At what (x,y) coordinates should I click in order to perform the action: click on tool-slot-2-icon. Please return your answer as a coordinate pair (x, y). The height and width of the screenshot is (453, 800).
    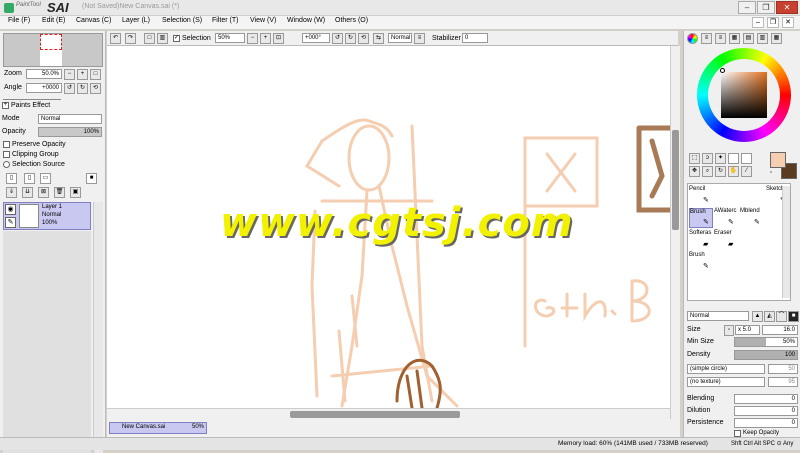
    Looking at the image, I should click on (746, 158).